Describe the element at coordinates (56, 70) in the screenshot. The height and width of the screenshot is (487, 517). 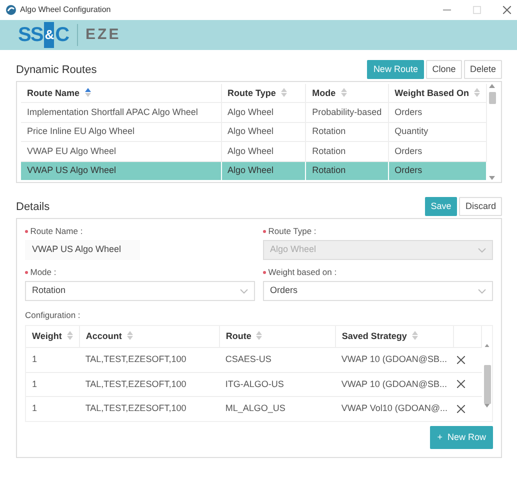
I see `section-title: Dynamic Routes` at that location.